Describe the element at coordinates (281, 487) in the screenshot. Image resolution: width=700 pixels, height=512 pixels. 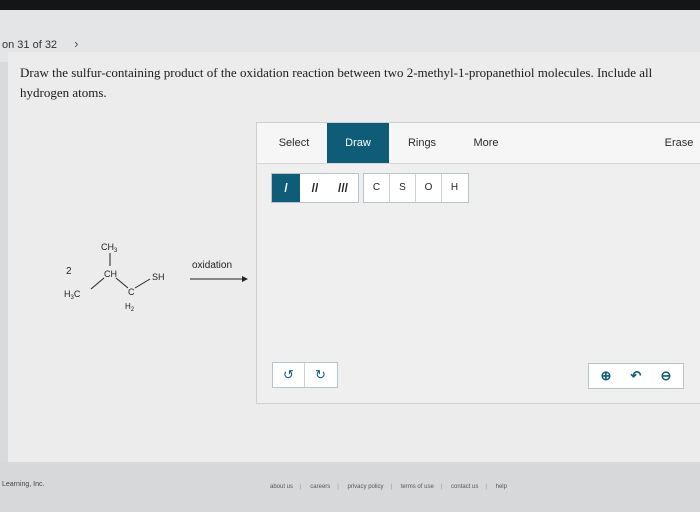
I see `footer-link: about us` at that location.